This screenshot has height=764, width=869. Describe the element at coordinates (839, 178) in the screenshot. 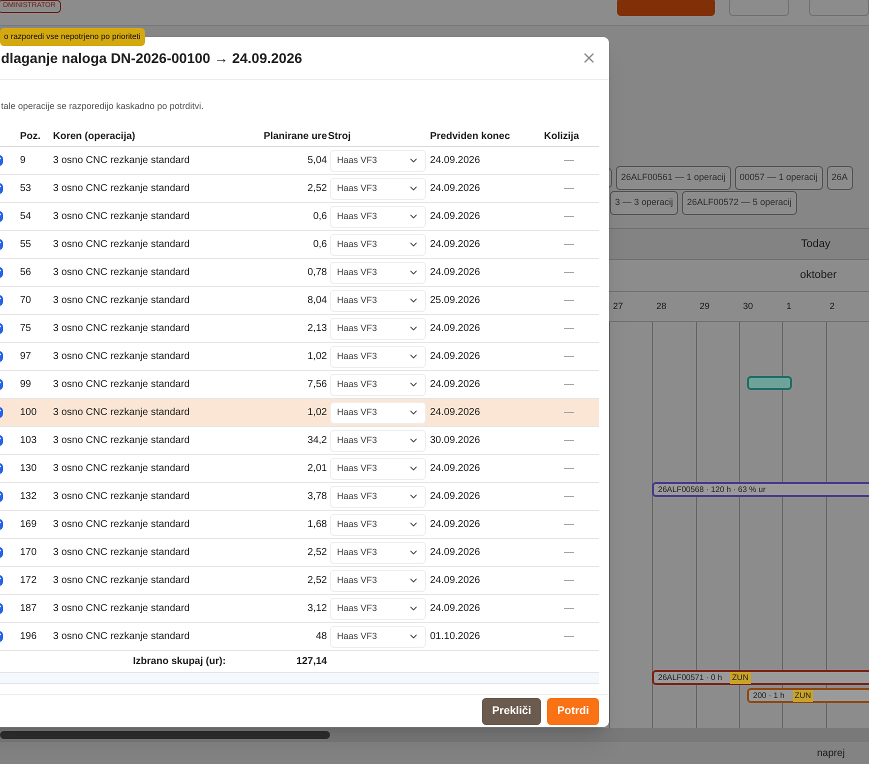

I see `order-chip: 26A` at that location.